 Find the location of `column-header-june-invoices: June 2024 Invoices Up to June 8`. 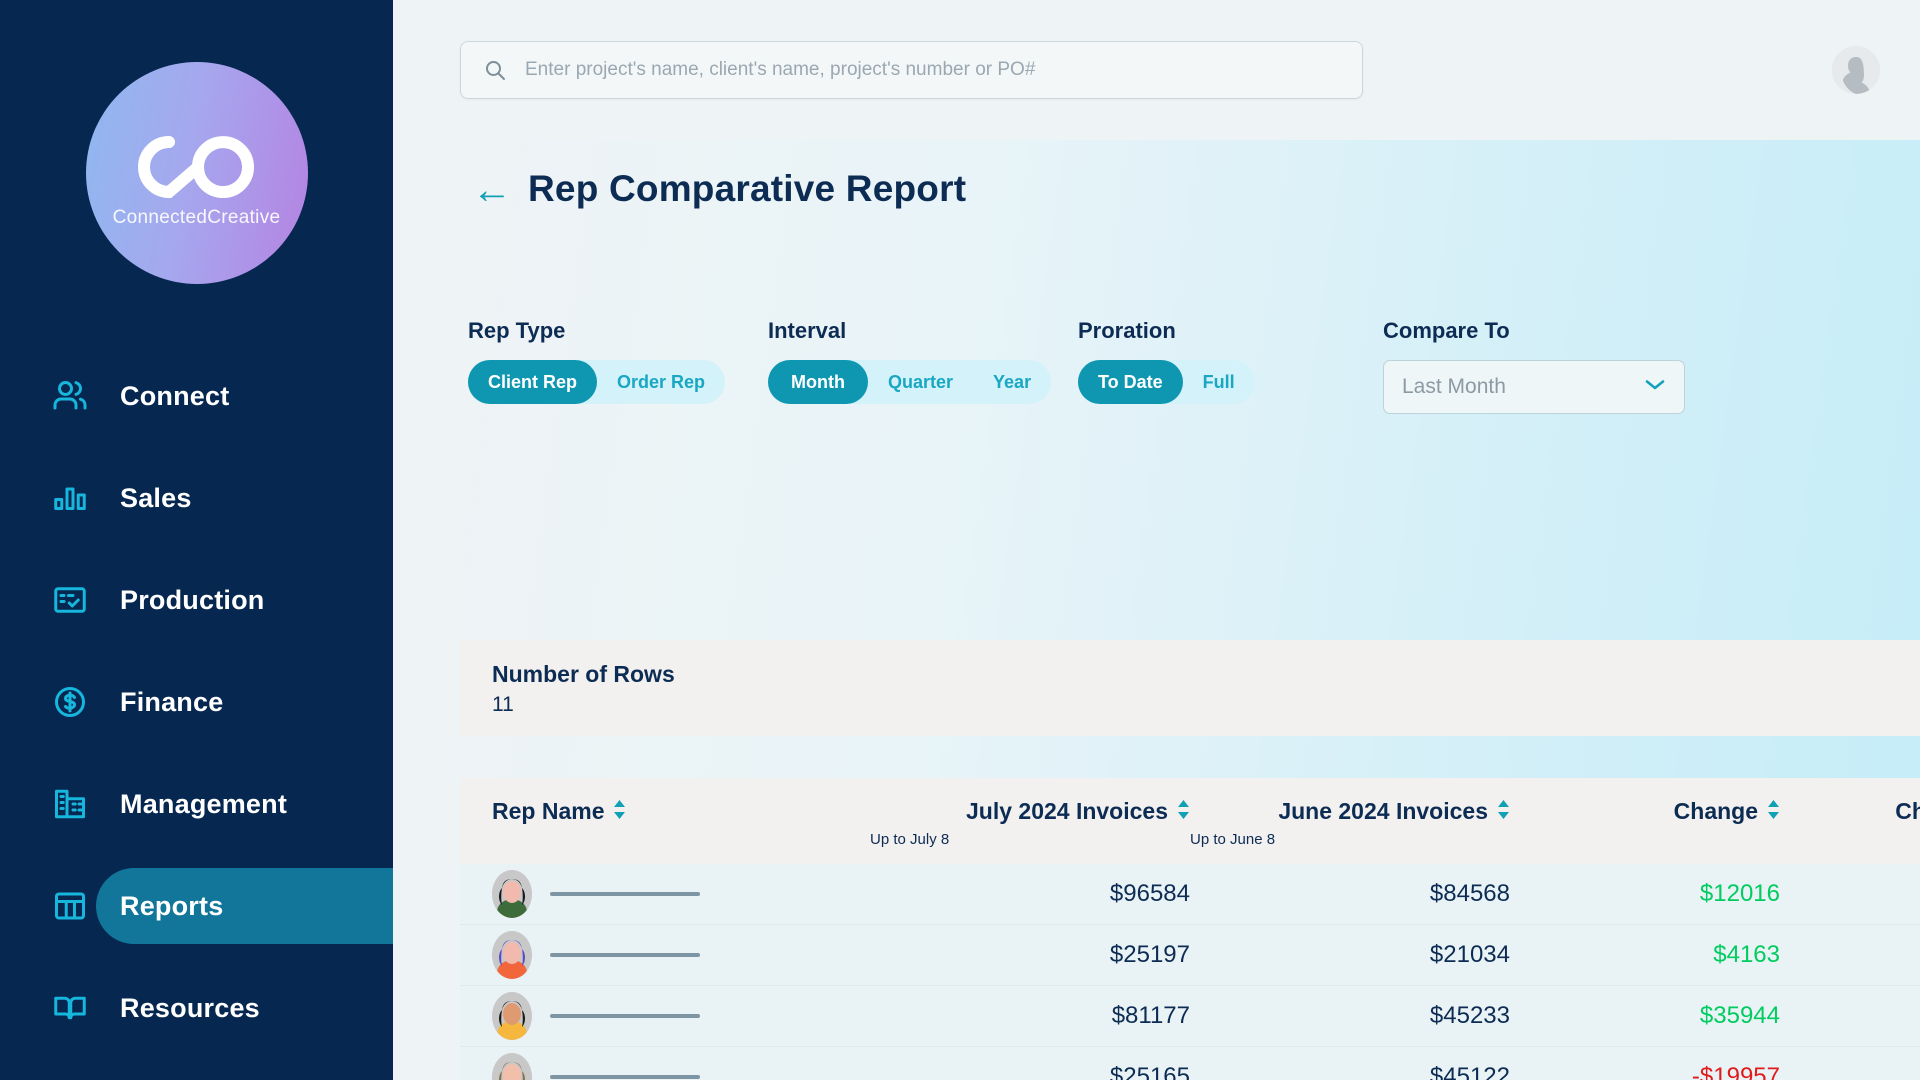

column-header-june-invoices: June 2024 Invoices Up to June 8 is located at coordinates (1350, 823).